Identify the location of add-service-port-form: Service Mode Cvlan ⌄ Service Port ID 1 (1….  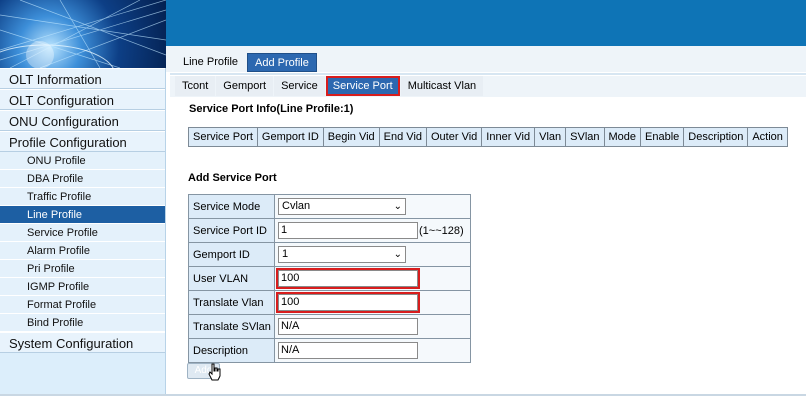
(329, 278).